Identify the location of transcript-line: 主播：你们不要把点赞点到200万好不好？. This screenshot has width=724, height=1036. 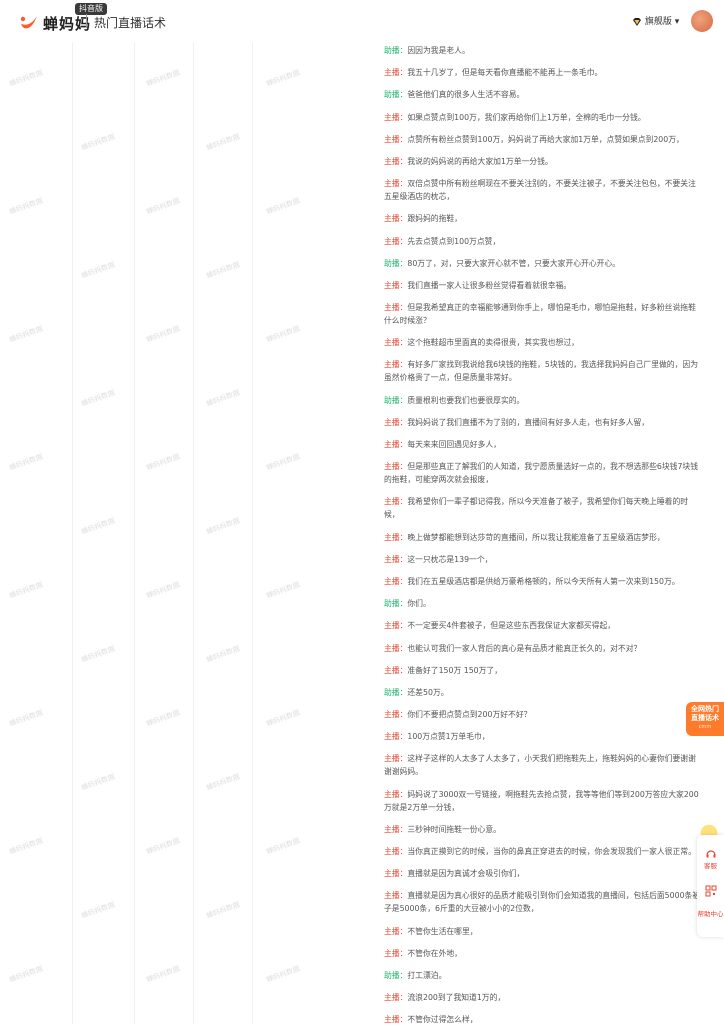
(543, 714).